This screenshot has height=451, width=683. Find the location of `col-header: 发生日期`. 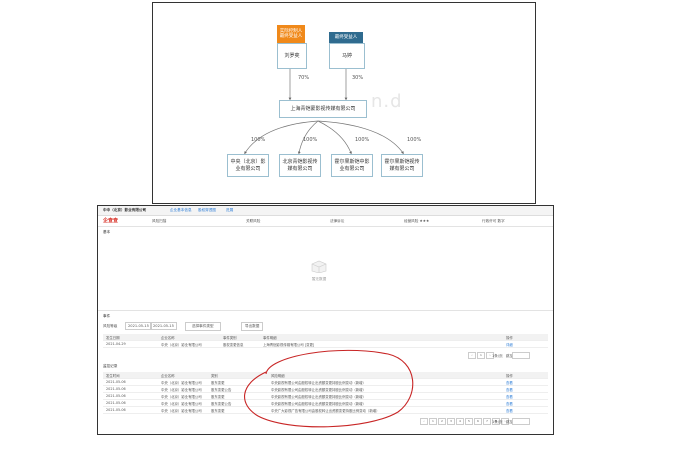

col-header: 发生日期 is located at coordinates (113, 338).